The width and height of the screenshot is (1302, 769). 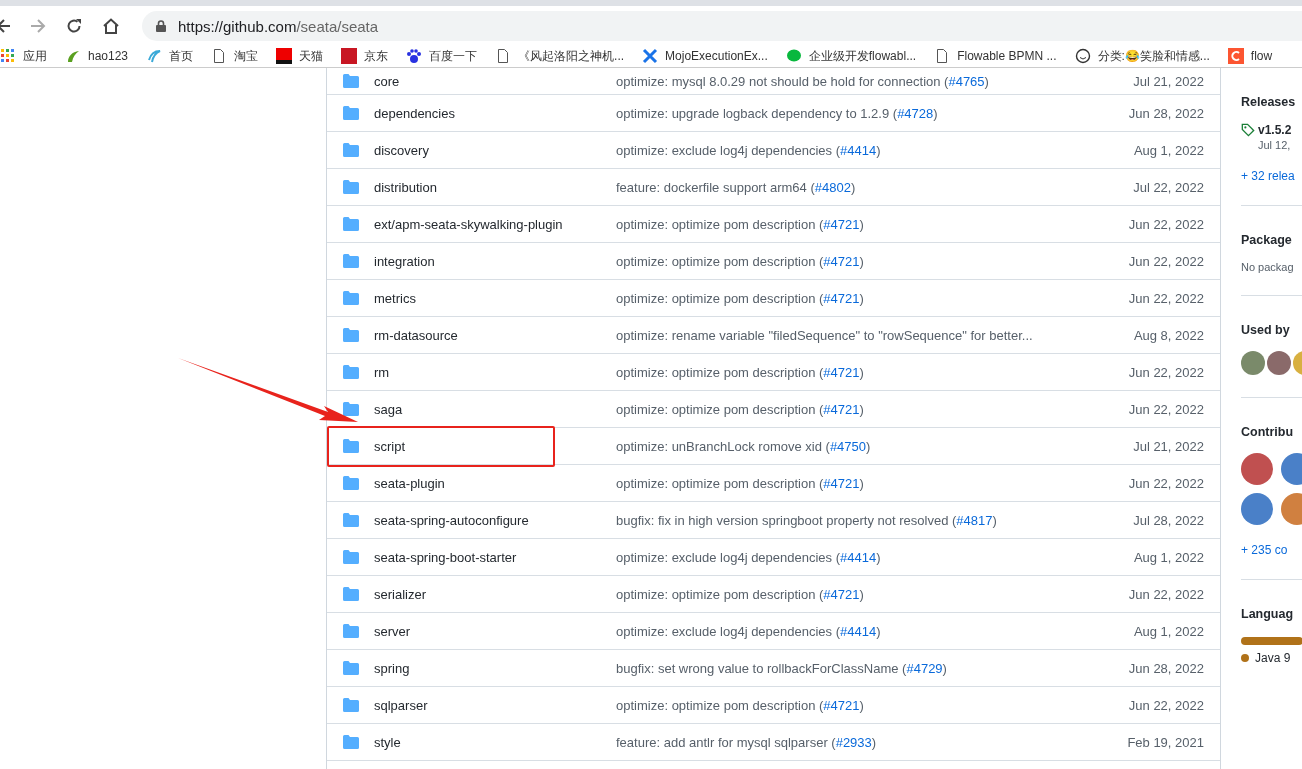 What do you see at coordinates (495, 372) in the screenshot?
I see `folder-name: rm` at bounding box center [495, 372].